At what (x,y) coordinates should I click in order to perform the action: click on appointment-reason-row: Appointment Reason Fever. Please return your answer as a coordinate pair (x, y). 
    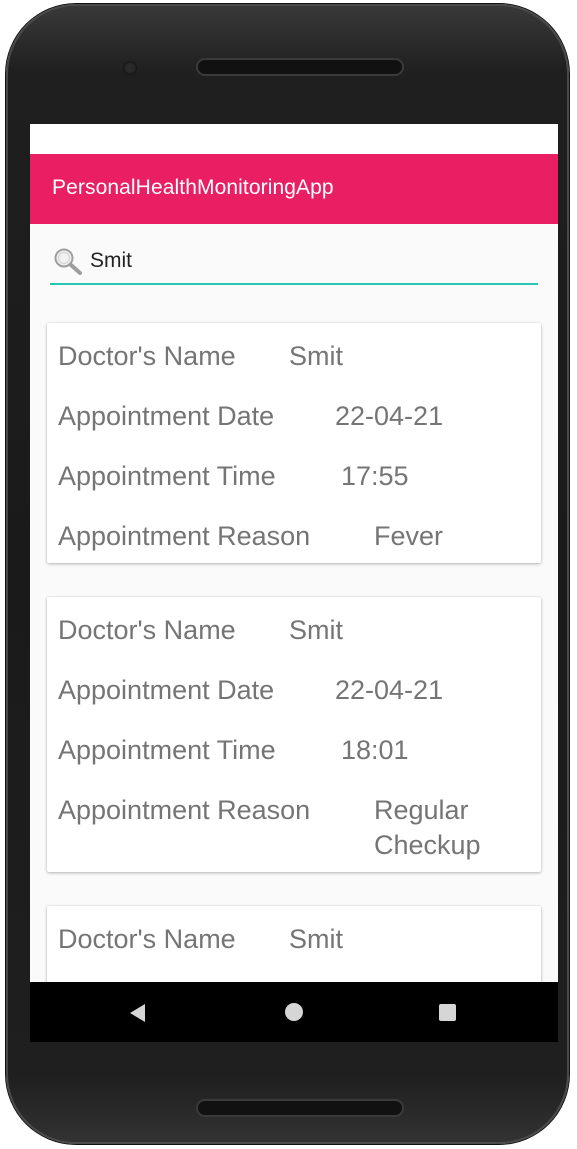
    Looking at the image, I should click on (250, 536).